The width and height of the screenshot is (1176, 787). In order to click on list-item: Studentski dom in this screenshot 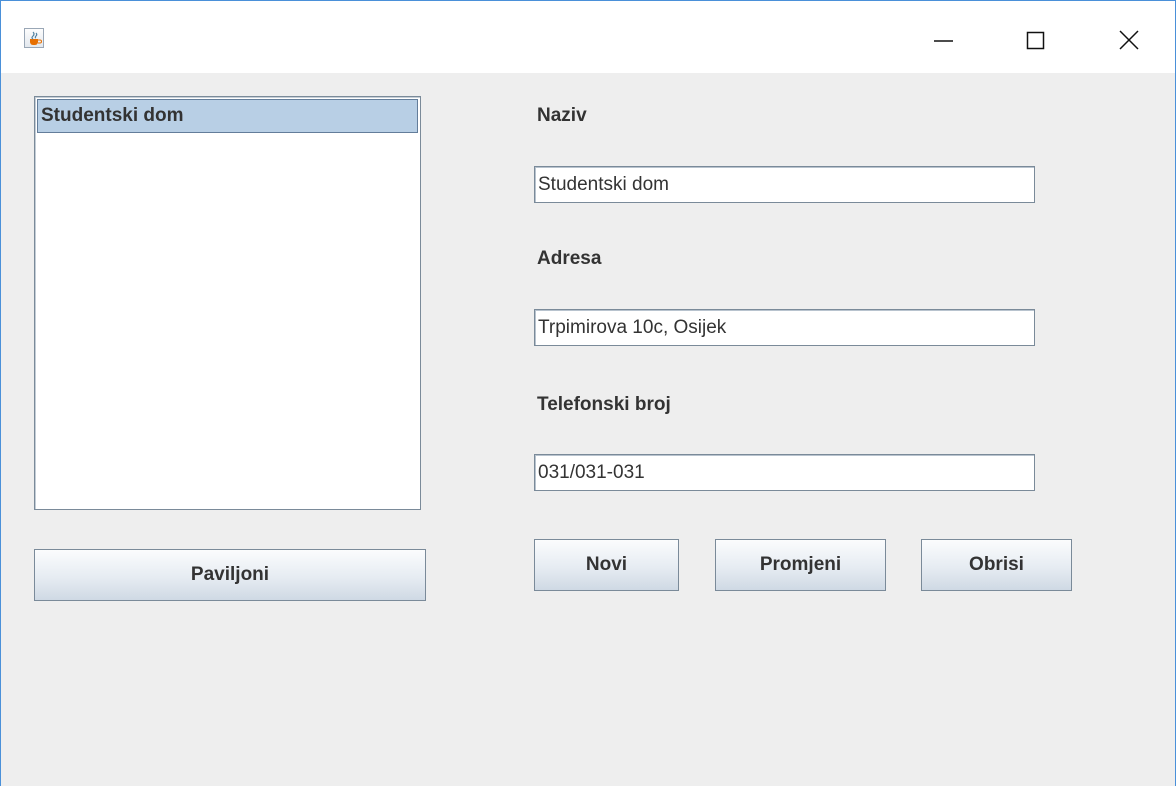, I will do `click(227, 116)`.